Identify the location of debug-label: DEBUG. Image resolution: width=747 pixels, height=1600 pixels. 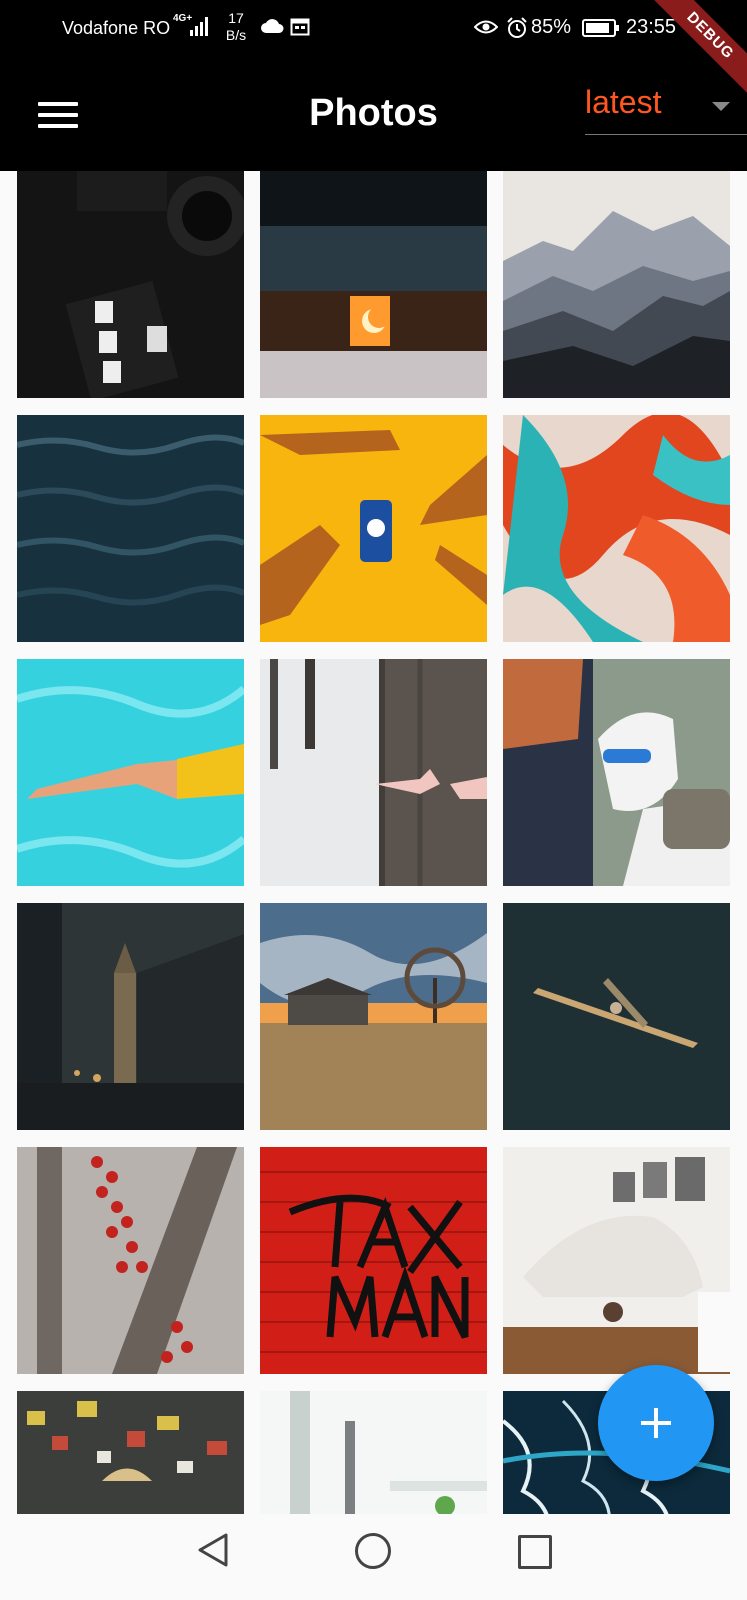
(697, 49).